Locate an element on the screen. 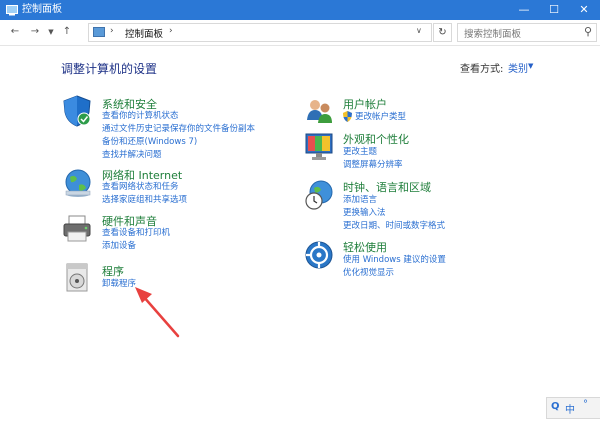 The height and width of the screenshot is (421, 600). link-file-history: 通过文件历史记录保存你的文件备份副本 is located at coordinates (178, 129).